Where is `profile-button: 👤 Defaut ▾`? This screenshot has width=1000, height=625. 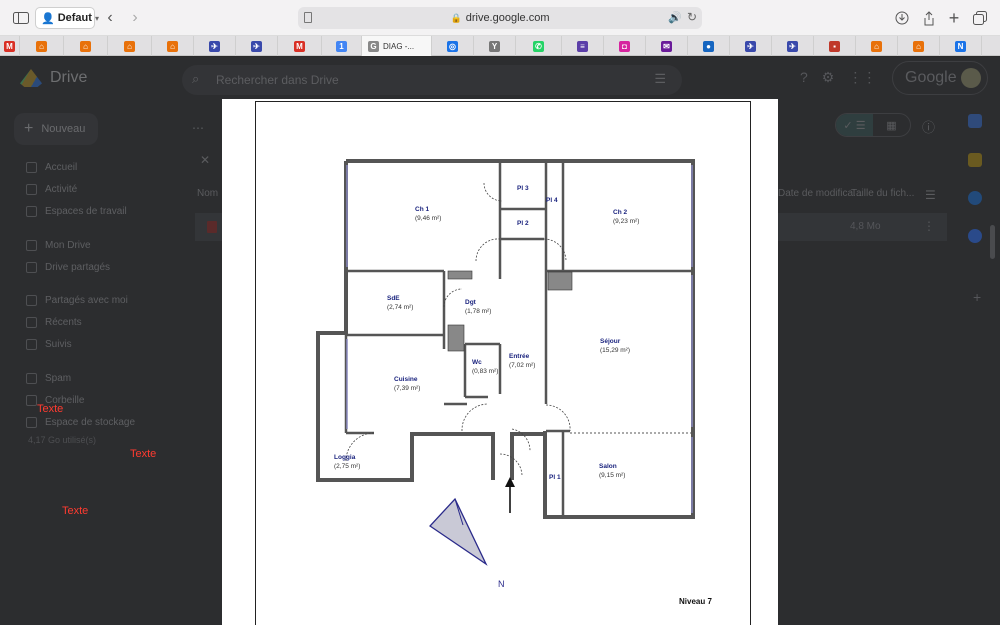
profile-button: 👤 Defaut ▾ is located at coordinates (67, 18).